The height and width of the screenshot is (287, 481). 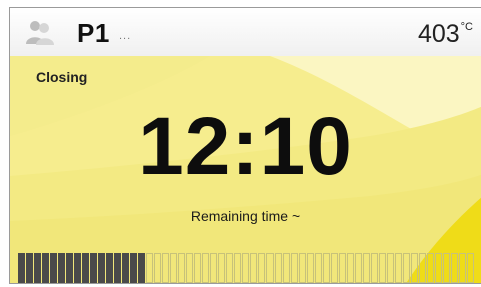 I want to click on program-name: P1, so click(x=93, y=33).